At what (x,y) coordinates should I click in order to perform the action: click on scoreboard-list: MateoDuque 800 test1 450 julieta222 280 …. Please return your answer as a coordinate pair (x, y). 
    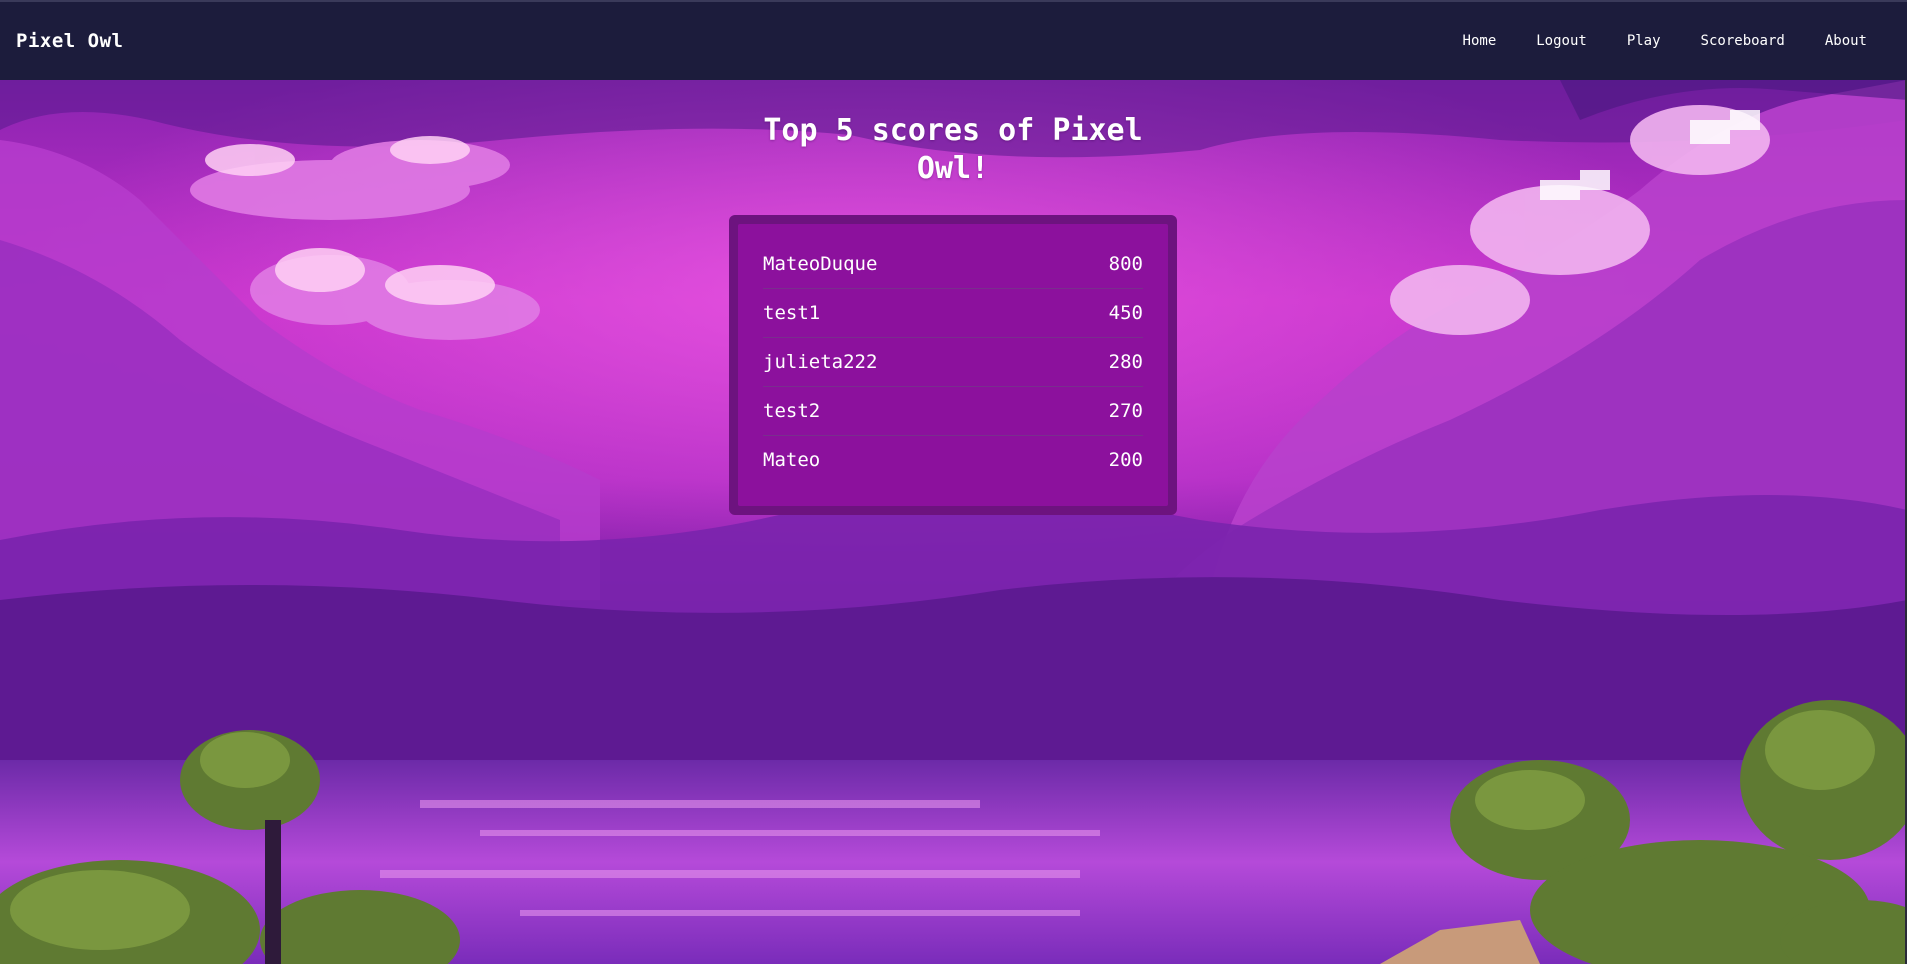
    Looking at the image, I should click on (953, 365).